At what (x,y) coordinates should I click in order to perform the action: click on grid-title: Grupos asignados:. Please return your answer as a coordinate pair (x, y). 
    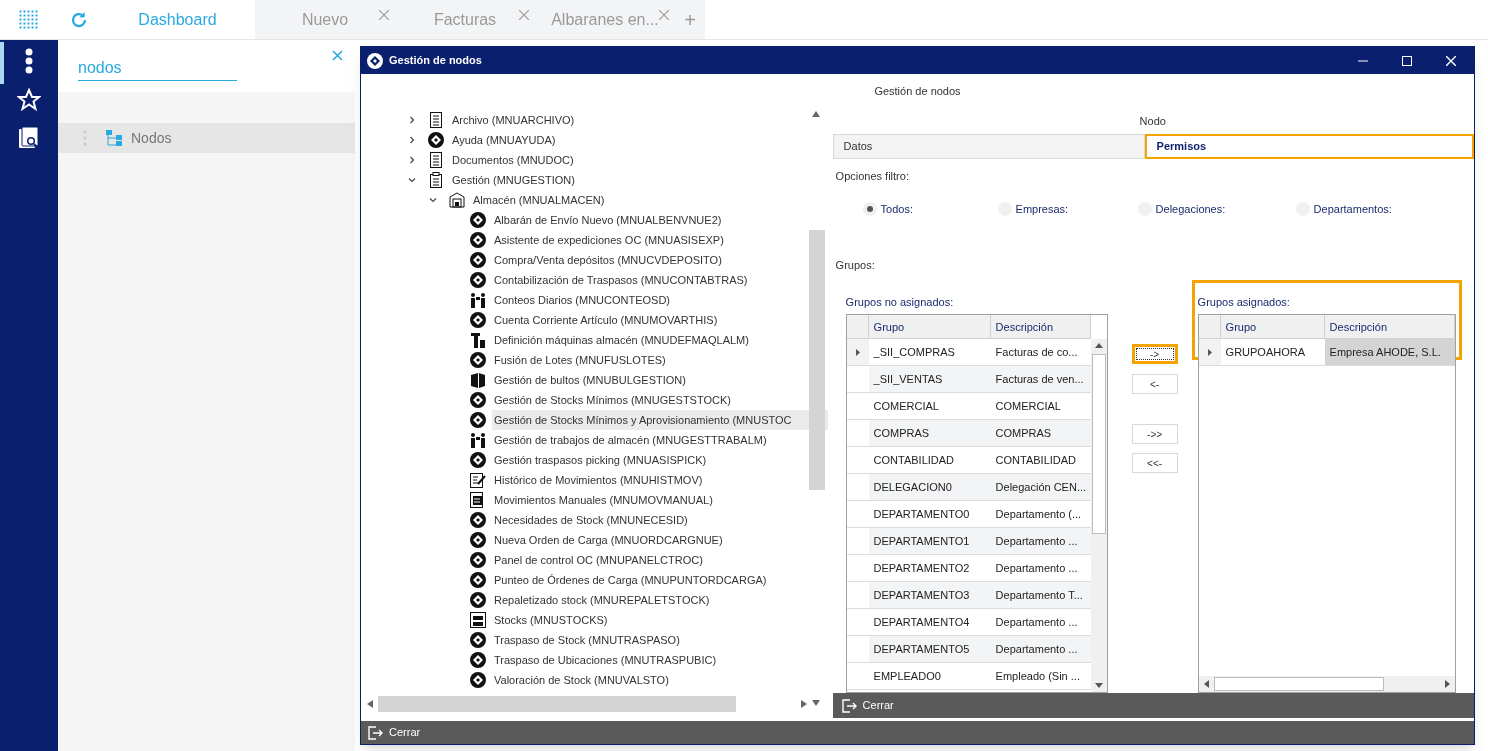
    Looking at the image, I should click on (1244, 302).